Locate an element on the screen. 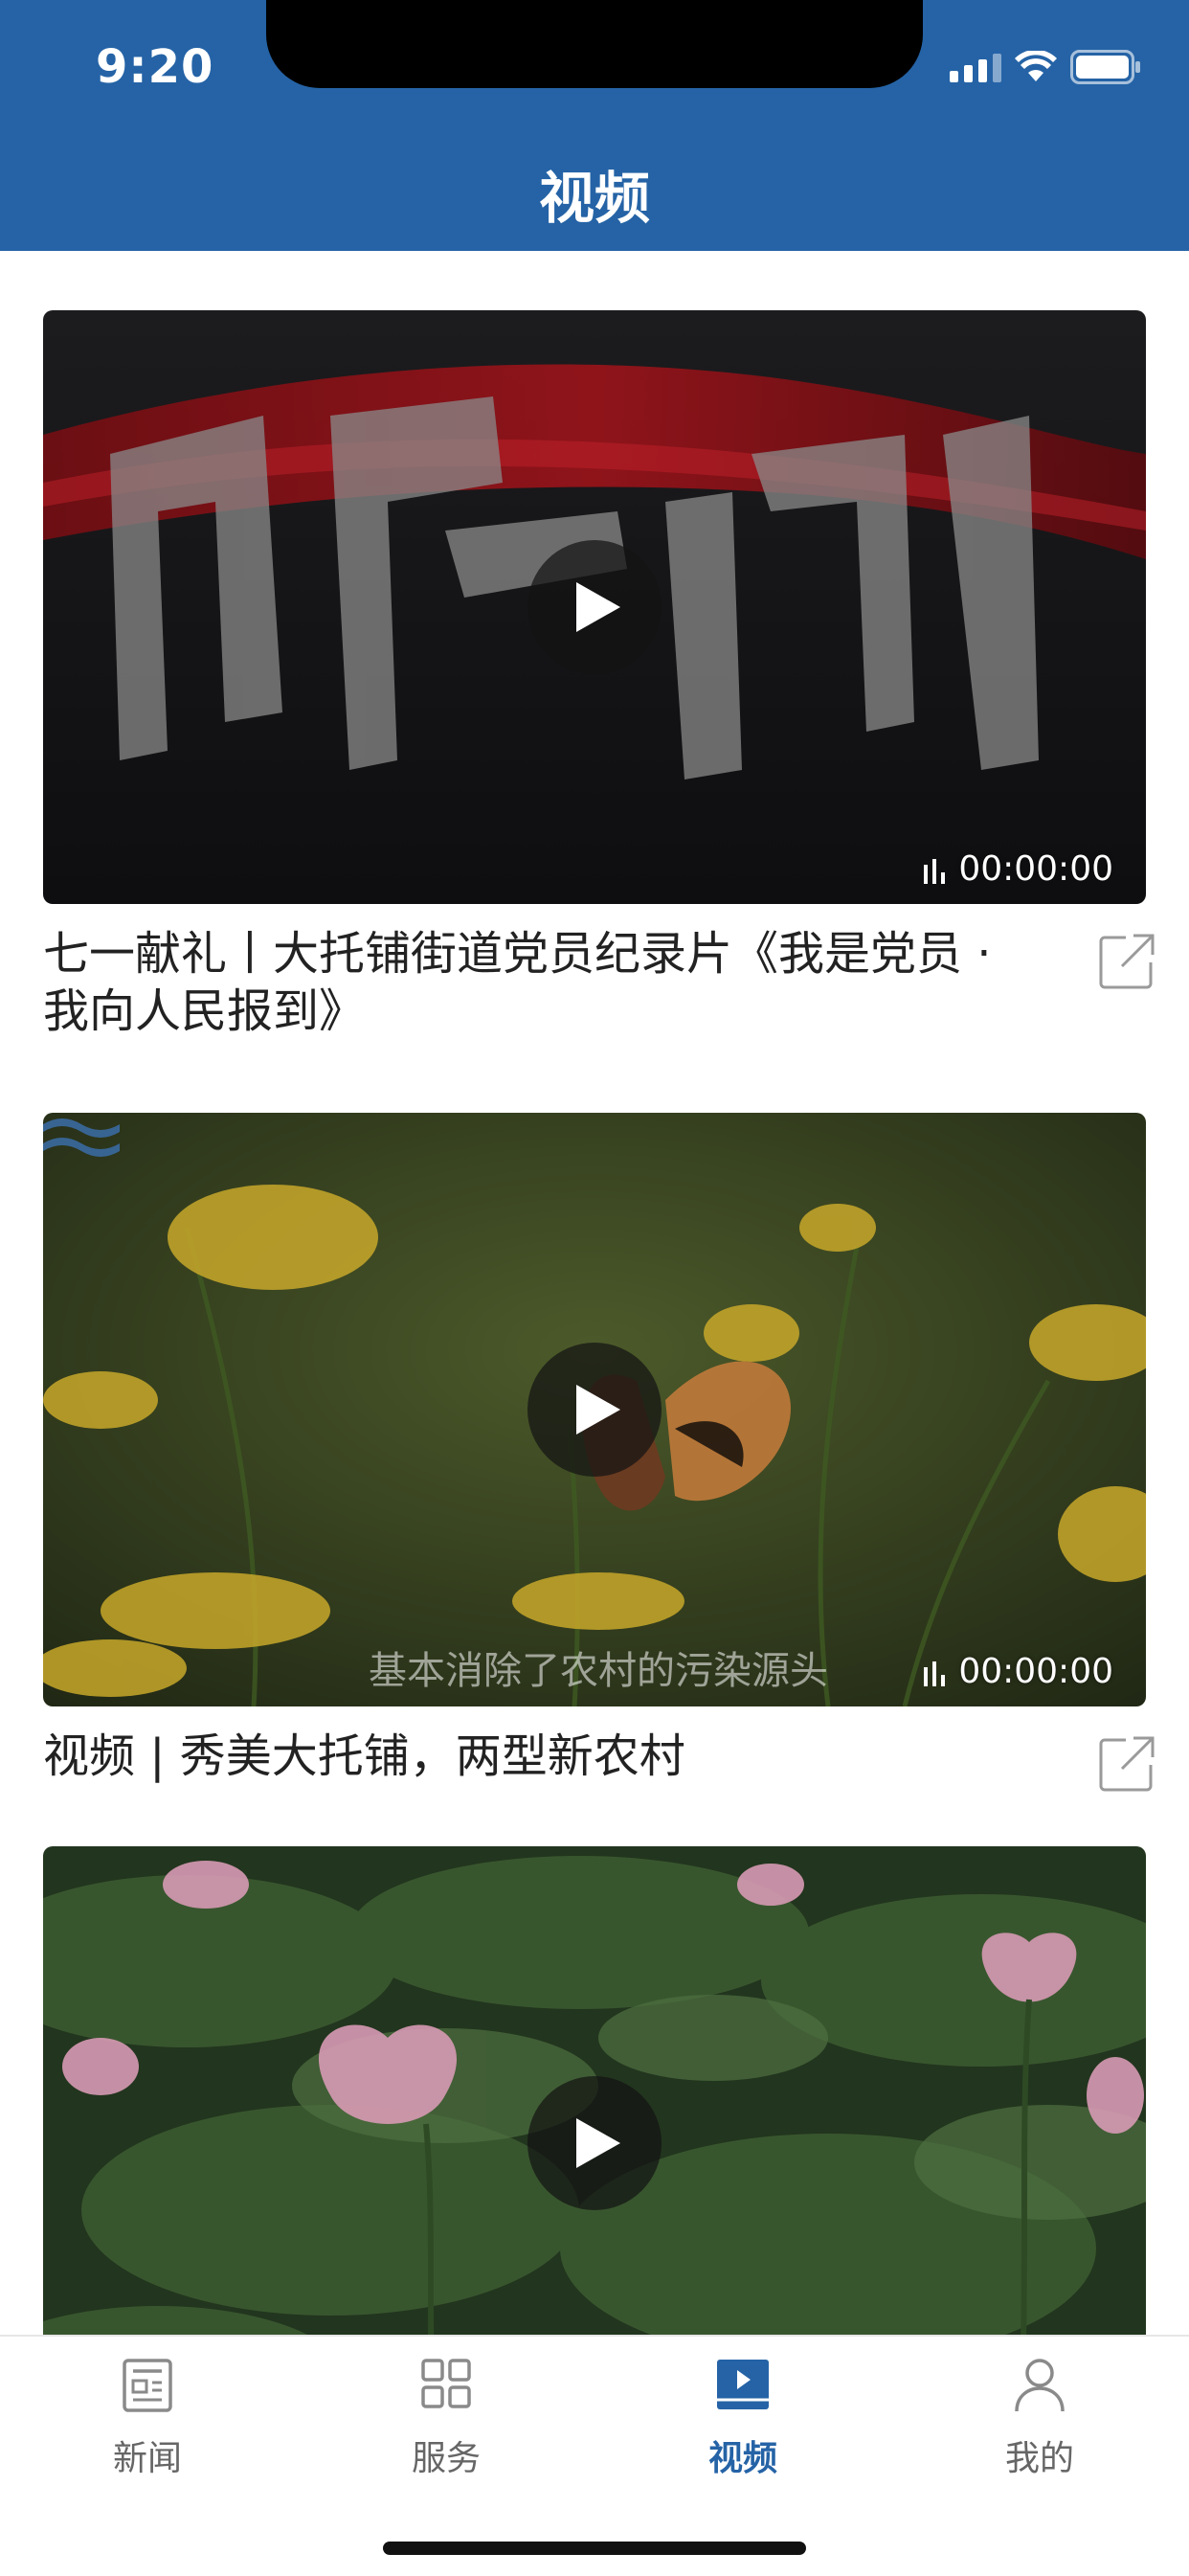 This screenshot has width=1189, height=2576. tab-video: 视频 is located at coordinates (743, 2419).